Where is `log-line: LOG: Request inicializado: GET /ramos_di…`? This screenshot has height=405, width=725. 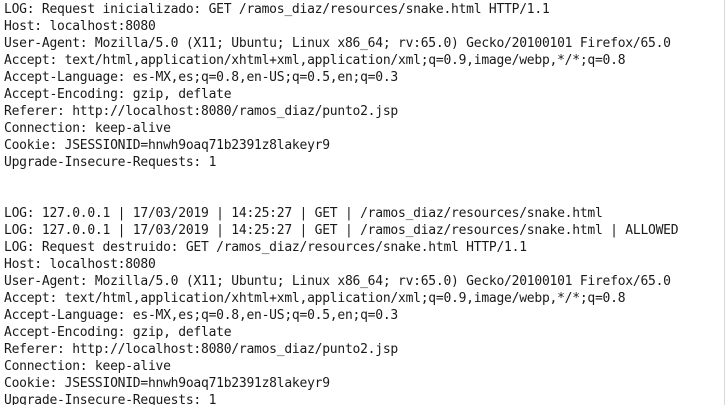
log-line: LOG: Request inicializado: GET /ramos_di… is located at coordinates (277, 9).